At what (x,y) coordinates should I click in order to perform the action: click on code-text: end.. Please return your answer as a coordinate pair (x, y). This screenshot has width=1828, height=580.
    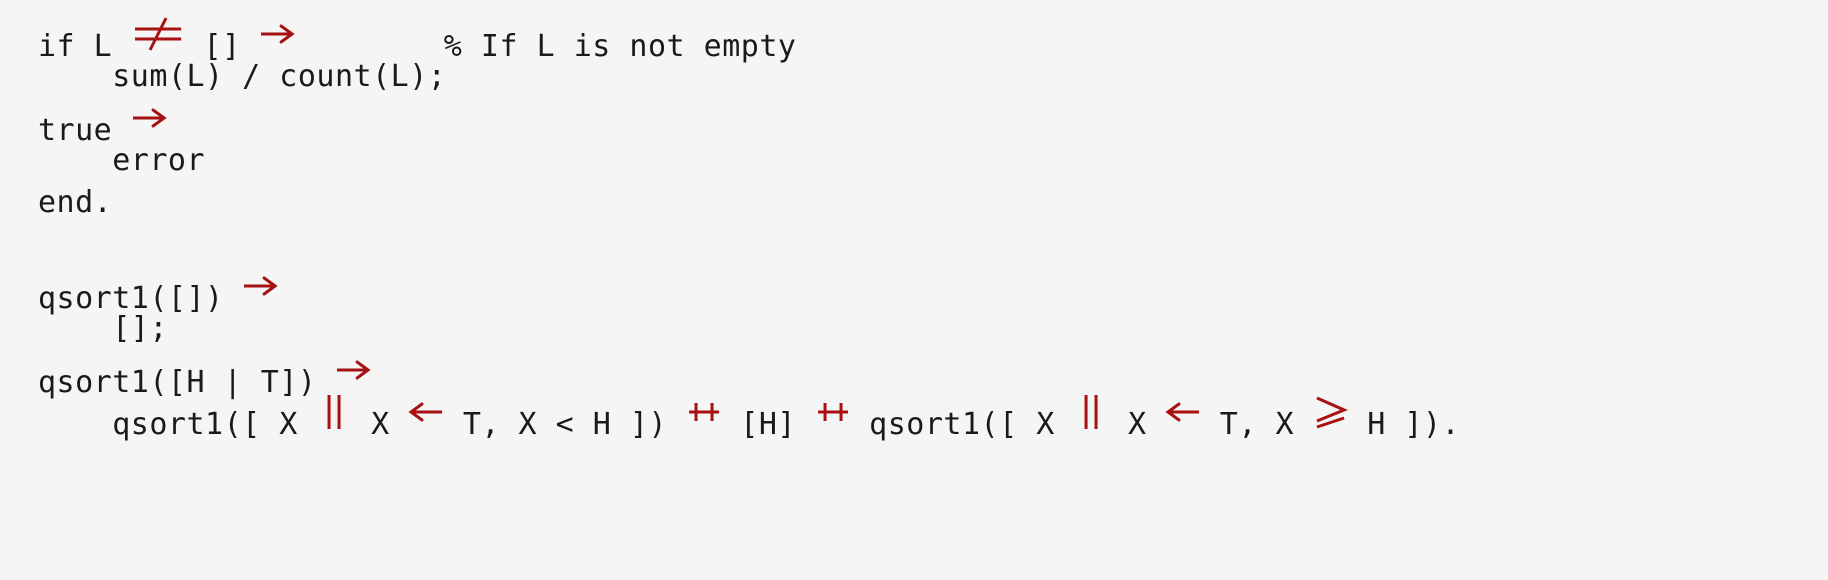
    Looking at the image, I should click on (75, 202).